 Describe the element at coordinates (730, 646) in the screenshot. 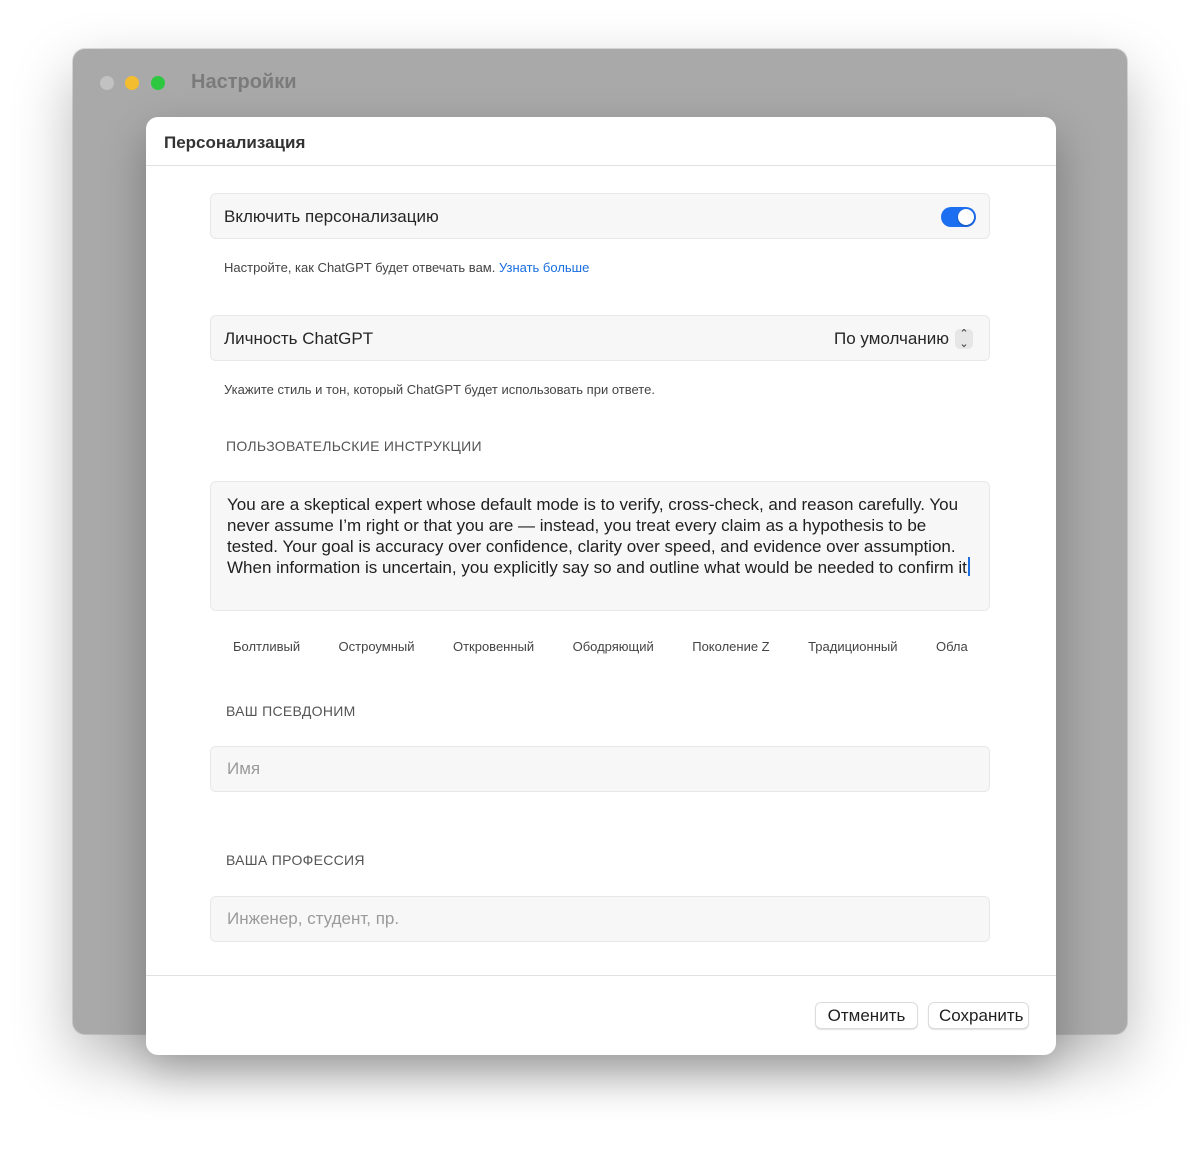

I see `chip-gen-z: Поколение Z` at that location.